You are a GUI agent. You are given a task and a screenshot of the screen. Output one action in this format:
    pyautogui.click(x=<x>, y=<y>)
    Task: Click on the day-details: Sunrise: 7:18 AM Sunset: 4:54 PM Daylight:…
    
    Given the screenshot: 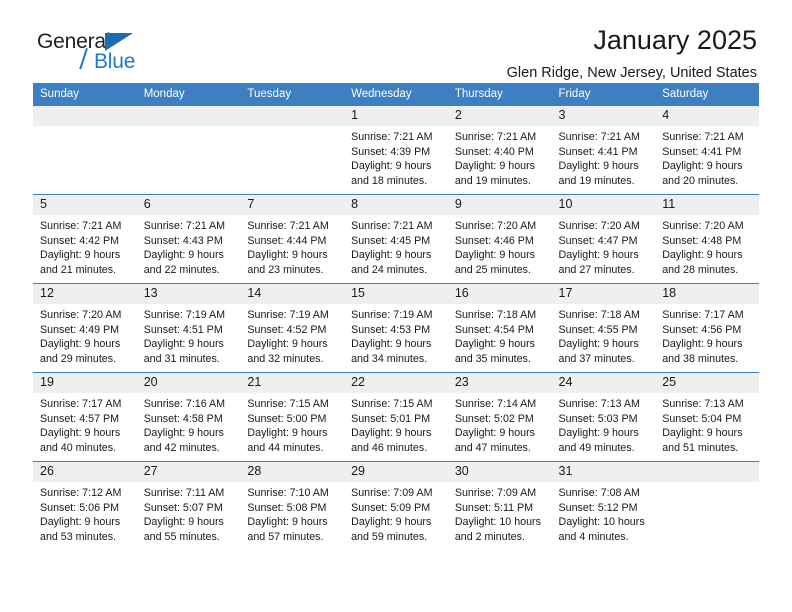 What is the action you would take?
    pyautogui.click(x=500, y=335)
    